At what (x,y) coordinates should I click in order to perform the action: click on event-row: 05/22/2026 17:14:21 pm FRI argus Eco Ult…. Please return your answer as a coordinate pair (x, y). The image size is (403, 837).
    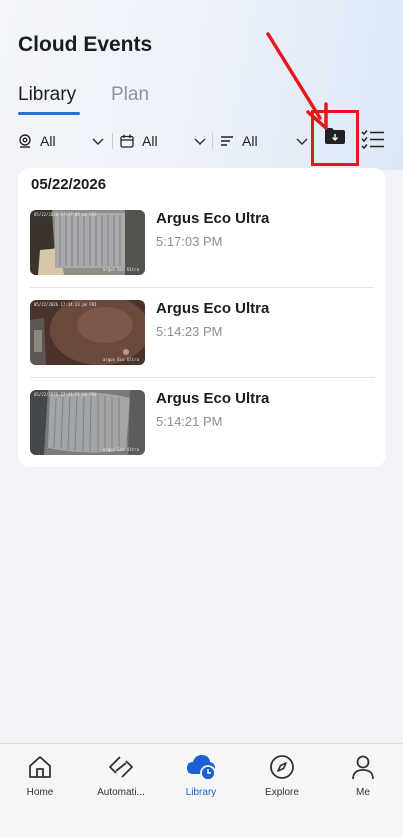
    Looking at the image, I should click on (202, 435).